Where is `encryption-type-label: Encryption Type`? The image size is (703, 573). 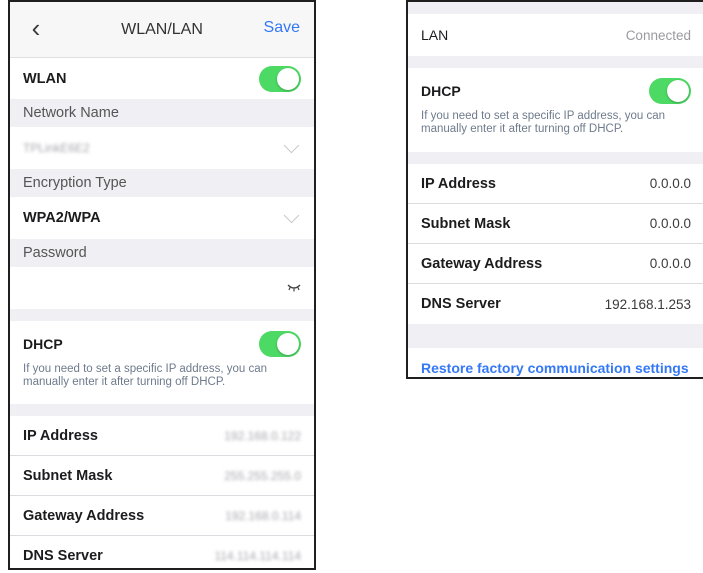
encryption-type-label: Encryption Type is located at coordinates (162, 183).